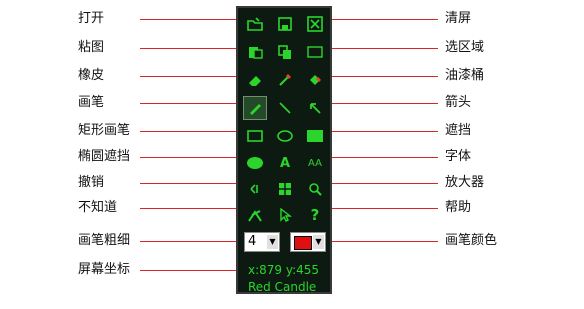 The height and width of the screenshot is (309, 584). What do you see at coordinates (255, 80) in the screenshot?
I see `eraser-icon` at bounding box center [255, 80].